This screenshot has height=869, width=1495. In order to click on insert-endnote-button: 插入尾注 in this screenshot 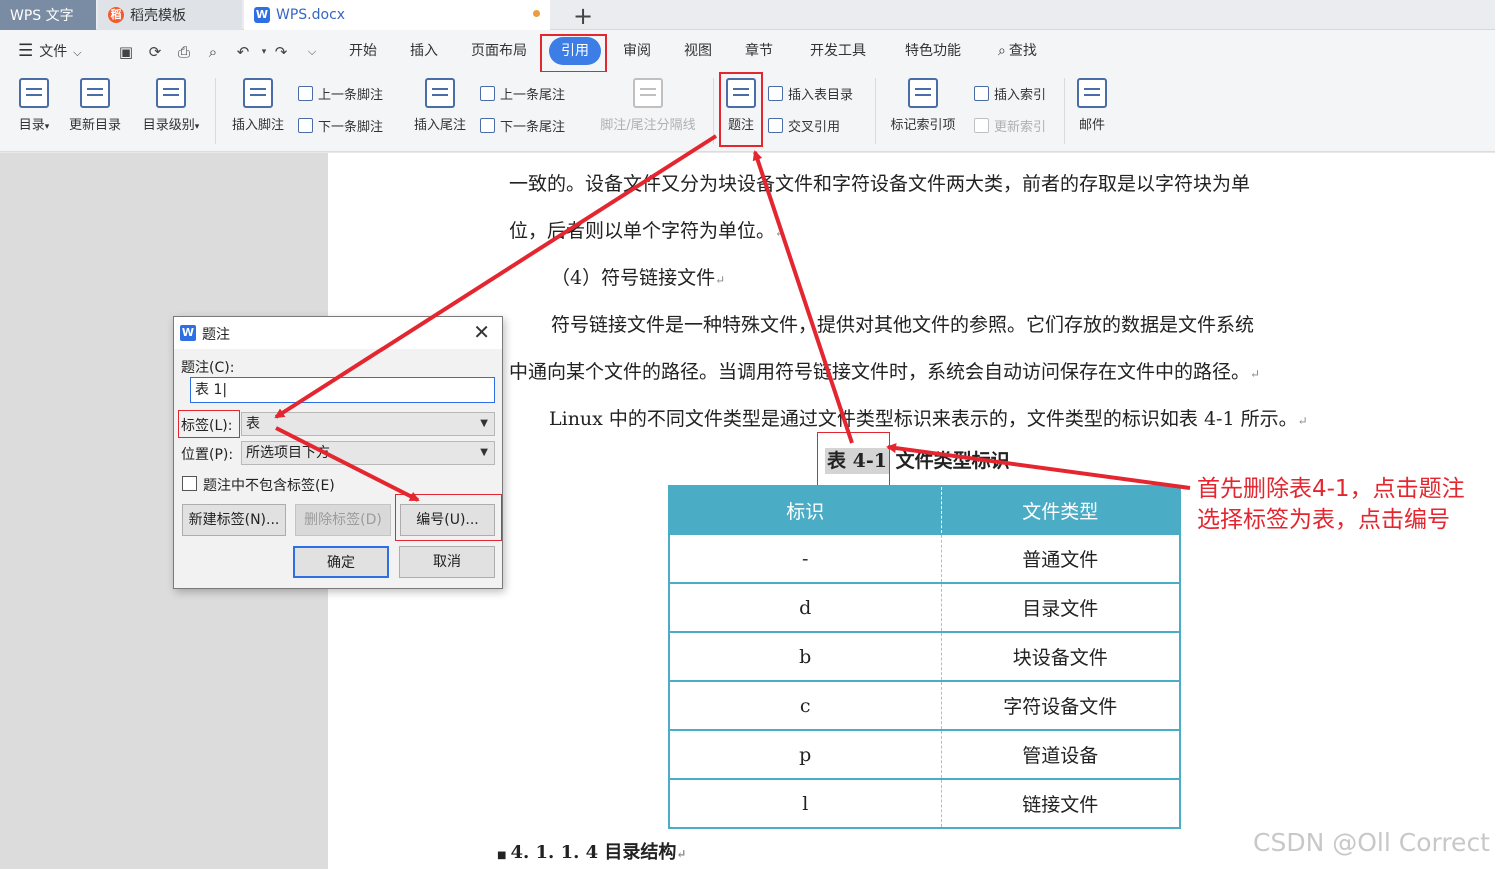, I will do `click(440, 105)`.